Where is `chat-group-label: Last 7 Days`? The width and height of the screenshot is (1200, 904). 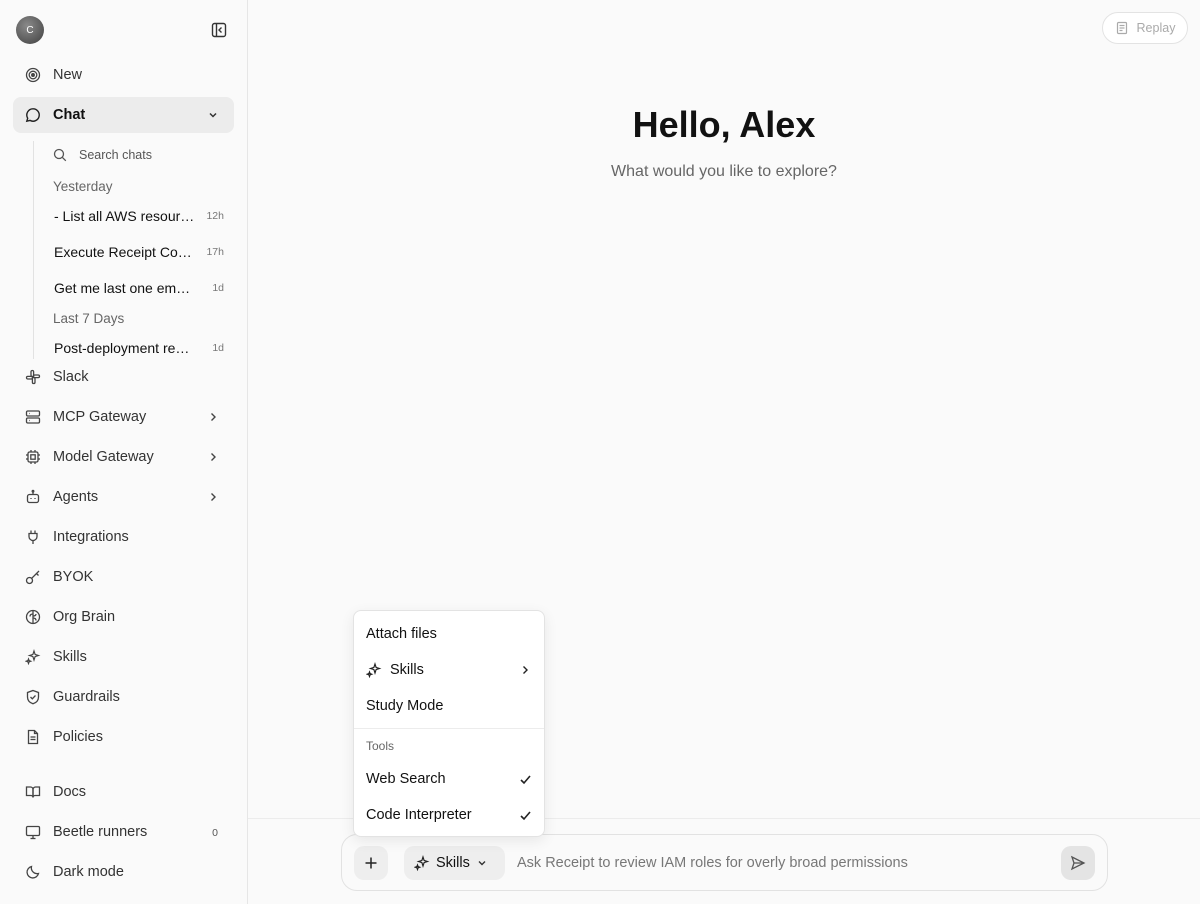
chat-group-label: Last 7 Days is located at coordinates (89, 318).